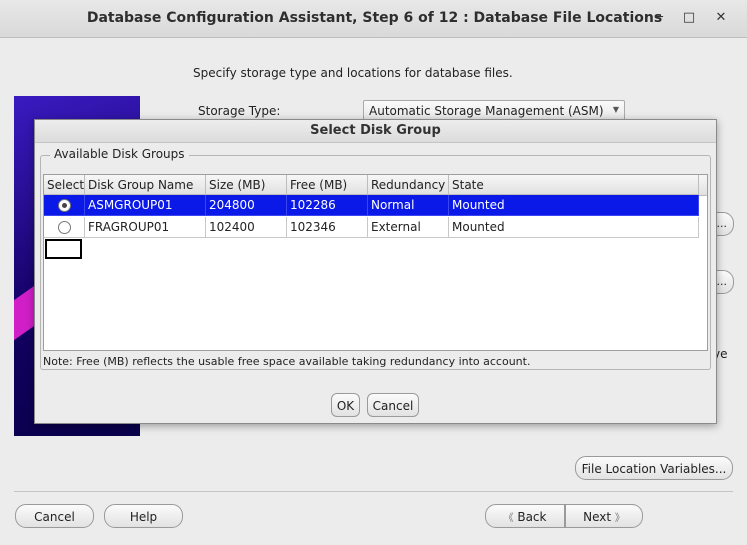 This screenshot has width=747, height=545. What do you see at coordinates (508, 518) in the screenshot?
I see `back-icon: 《` at bounding box center [508, 518].